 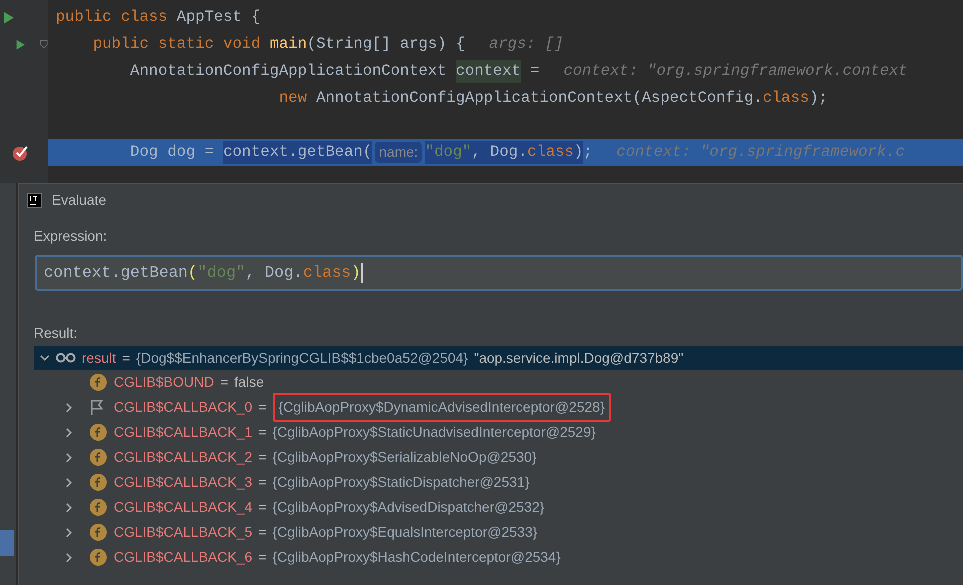 I want to click on code-text: =, so click(x=534, y=71).